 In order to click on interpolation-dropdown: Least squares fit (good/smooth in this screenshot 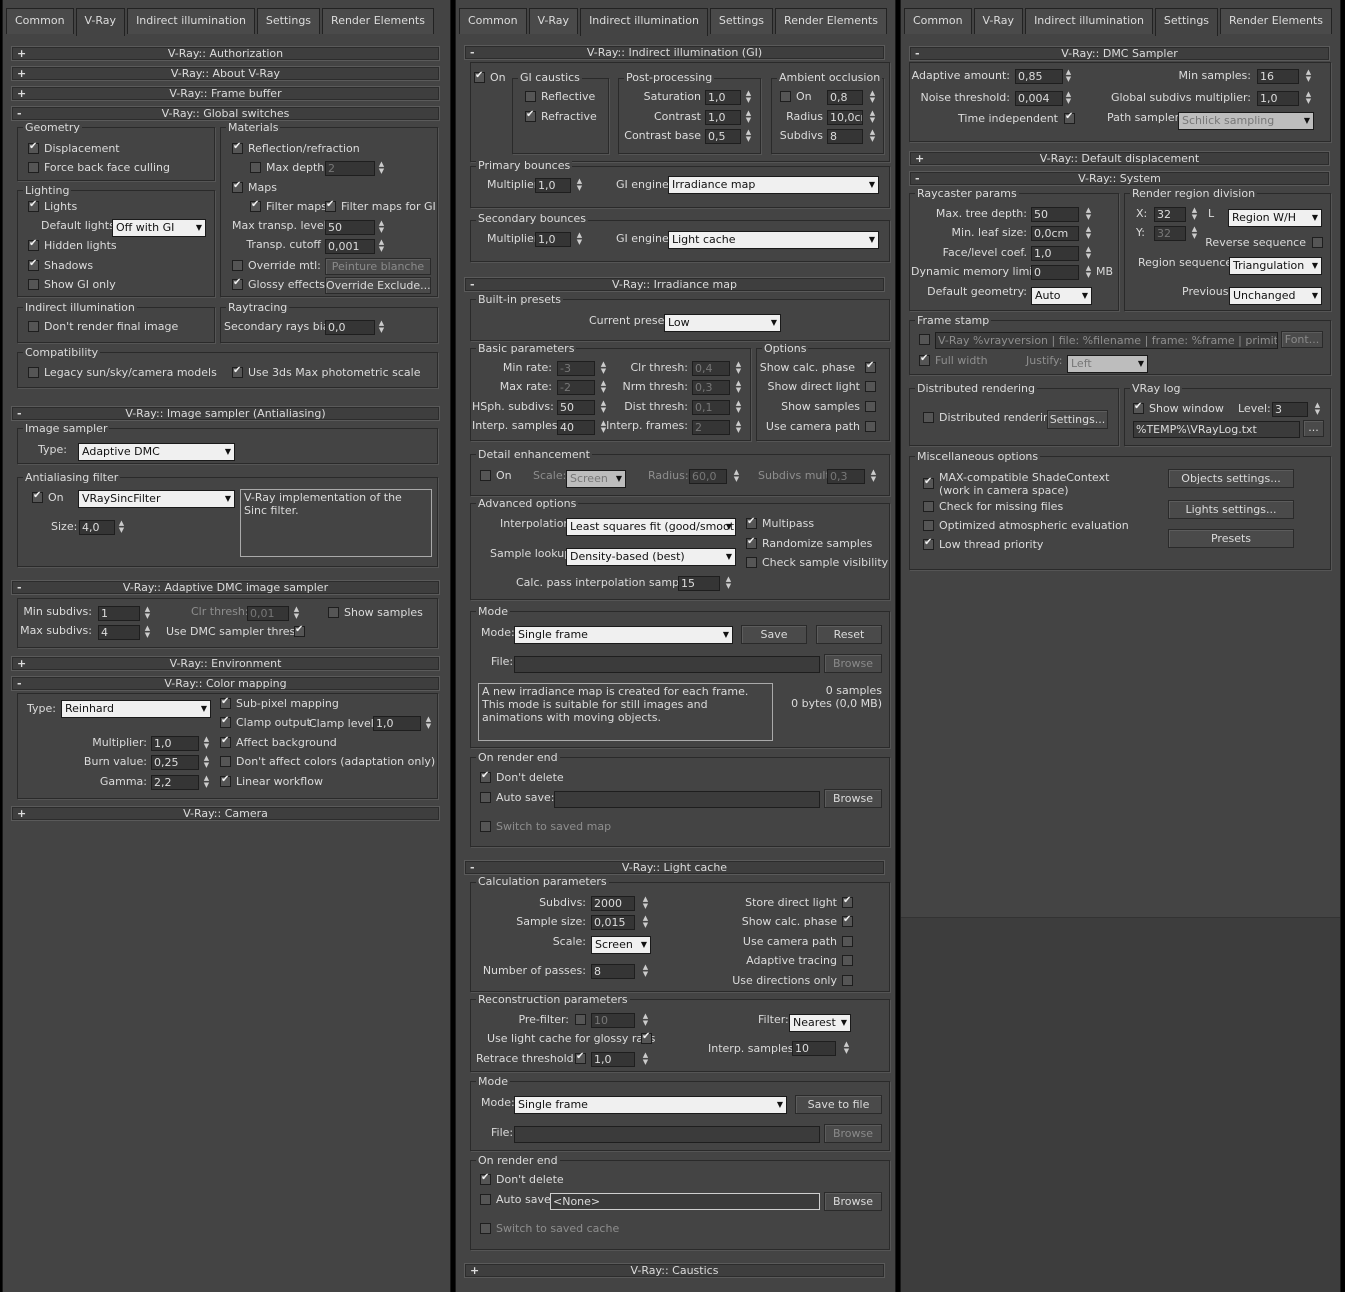, I will do `click(651, 527)`.